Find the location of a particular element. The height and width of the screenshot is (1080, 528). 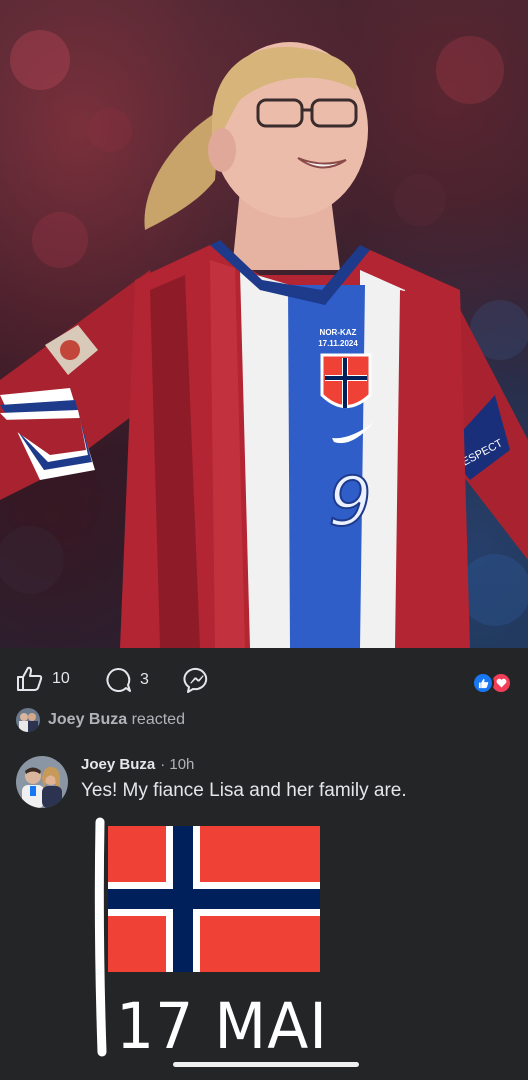

commenter-name: Joey Buza is located at coordinates (118, 764).